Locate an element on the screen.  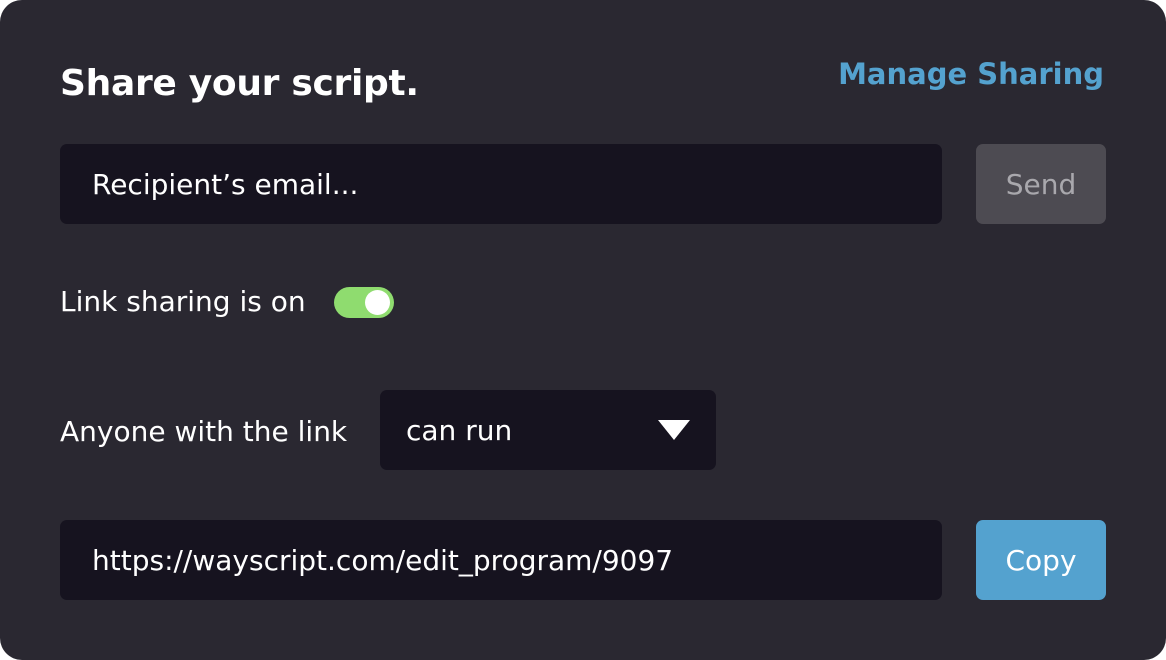
permission-select: can run is located at coordinates (548, 430).